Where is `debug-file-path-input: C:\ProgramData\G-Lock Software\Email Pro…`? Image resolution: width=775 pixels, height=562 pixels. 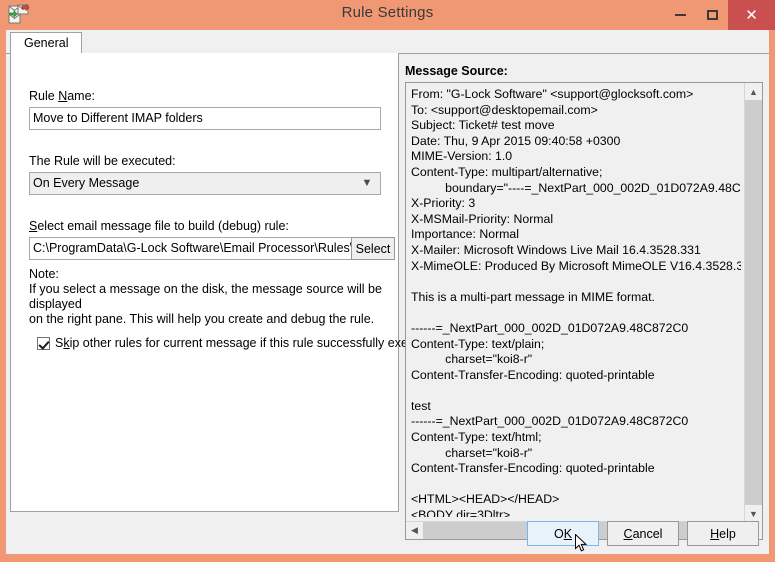
debug-file-path-input: C:\ProgramData\G-Lock Software\Email Pro… is located at coordinates (205, 248).